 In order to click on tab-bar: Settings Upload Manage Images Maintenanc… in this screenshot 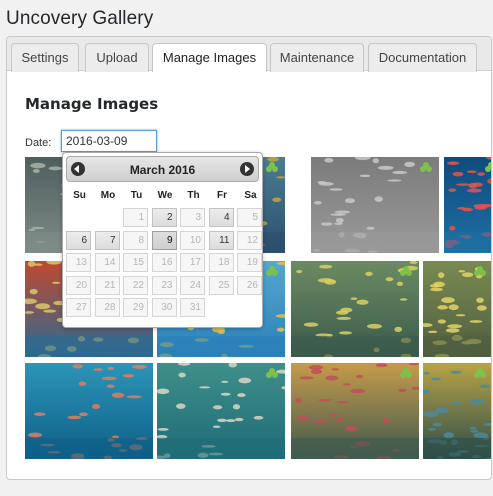, I will do `click(249, 54)`.